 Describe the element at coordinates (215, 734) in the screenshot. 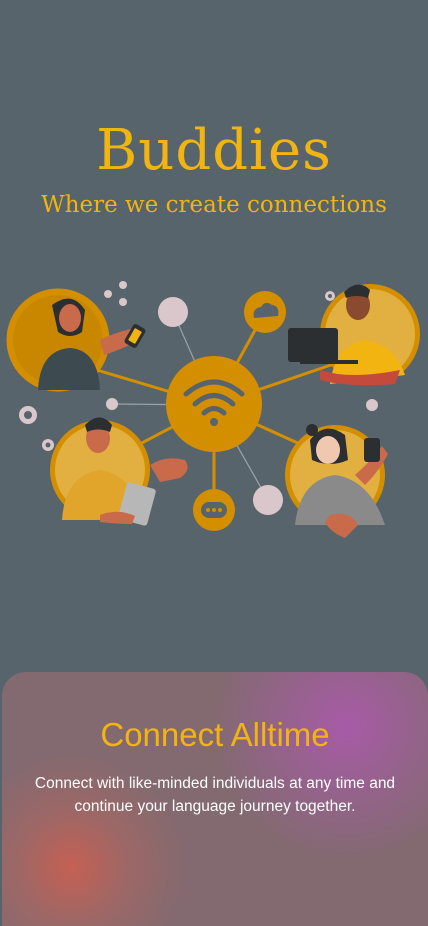

I see `card-title: Connect Alltime` at that location.